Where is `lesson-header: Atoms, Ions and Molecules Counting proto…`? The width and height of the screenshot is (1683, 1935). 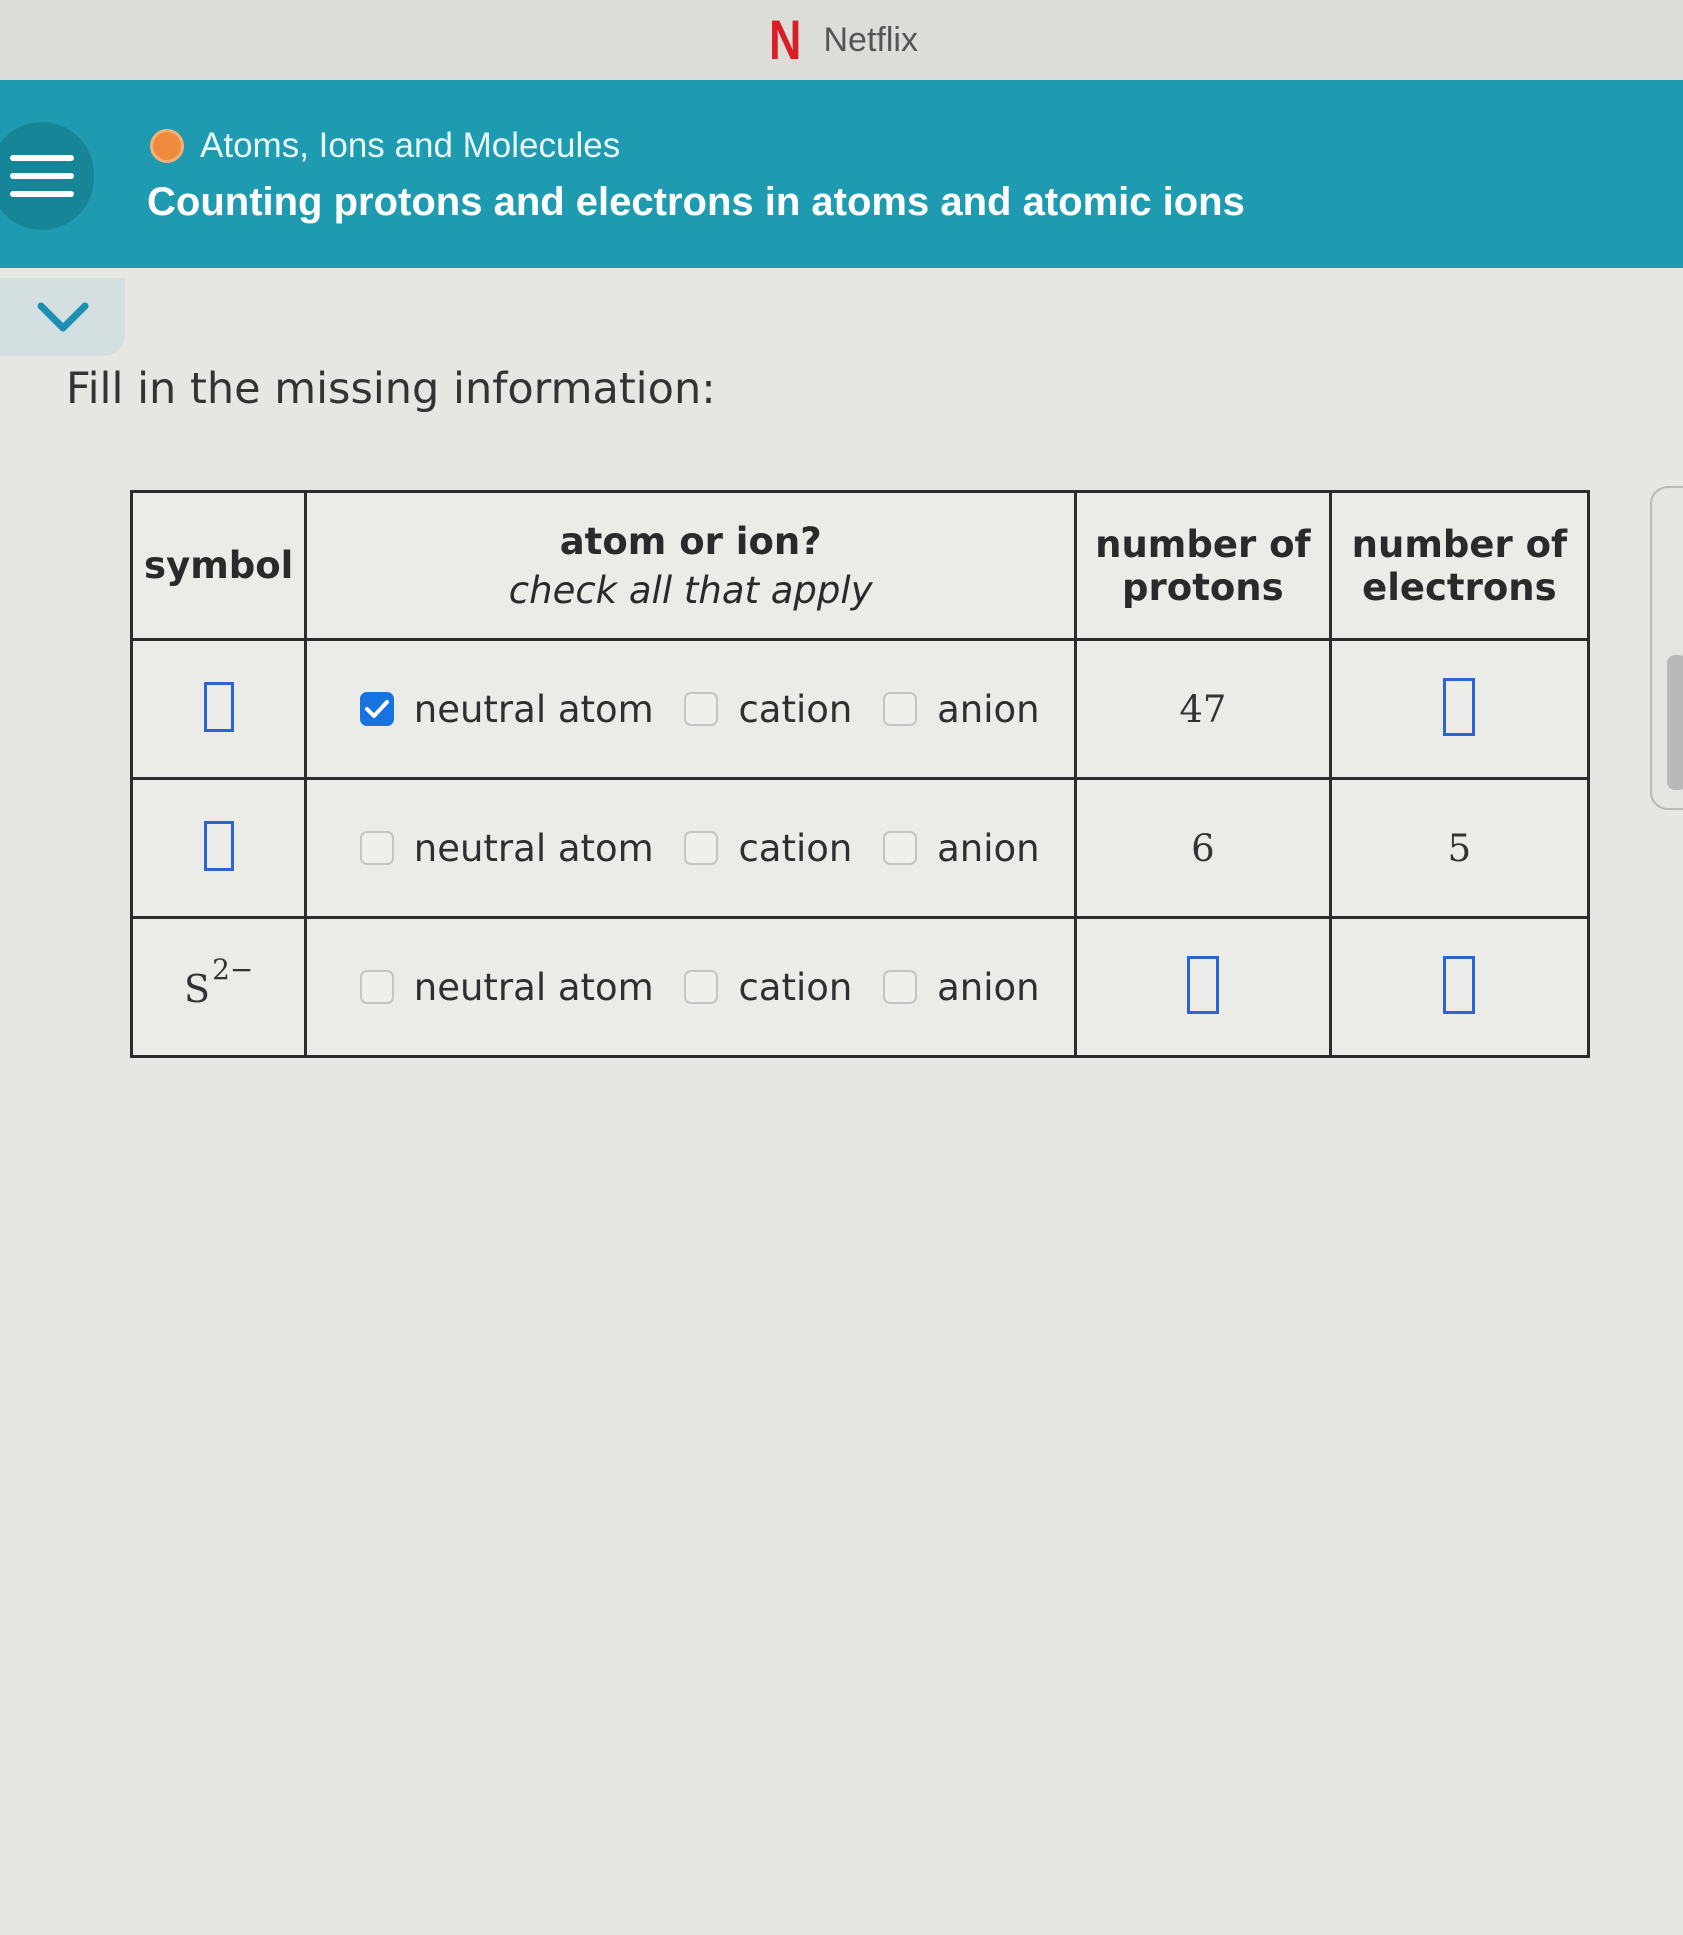 lesson-header: Atoms, Ions and Molecules Counting proto… is located at coordinates (841, 174).